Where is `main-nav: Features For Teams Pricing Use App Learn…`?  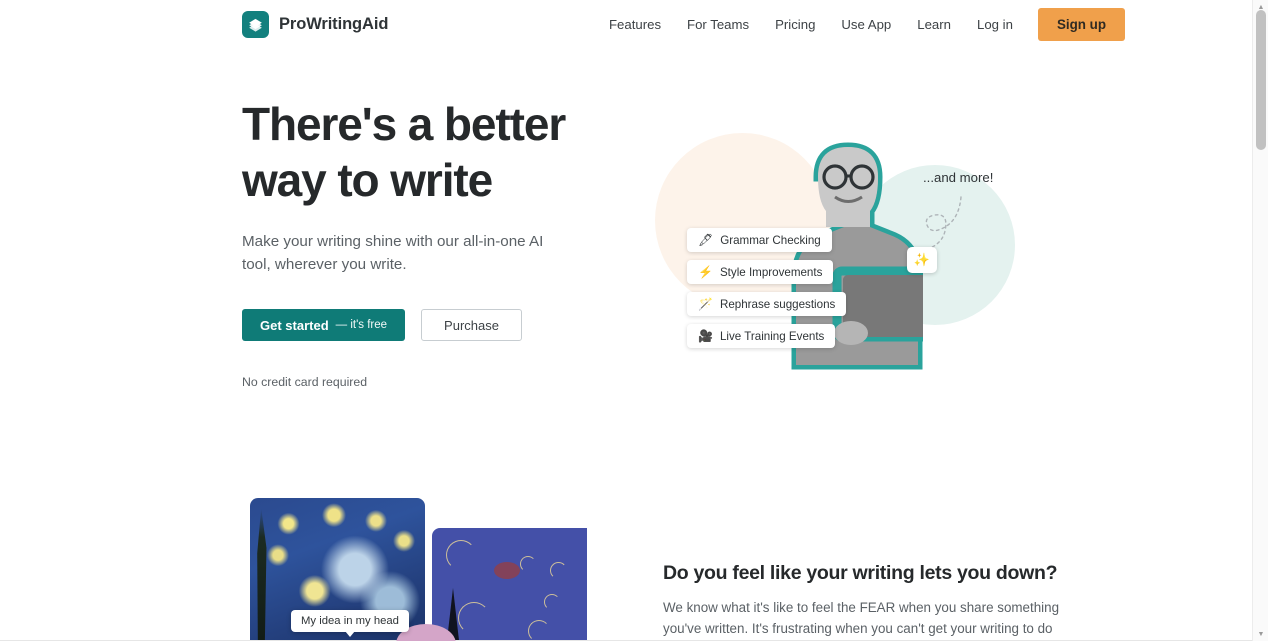 main-nav: Features For Teams Pricing Use App Learn… is located at coordinates (861, 24).